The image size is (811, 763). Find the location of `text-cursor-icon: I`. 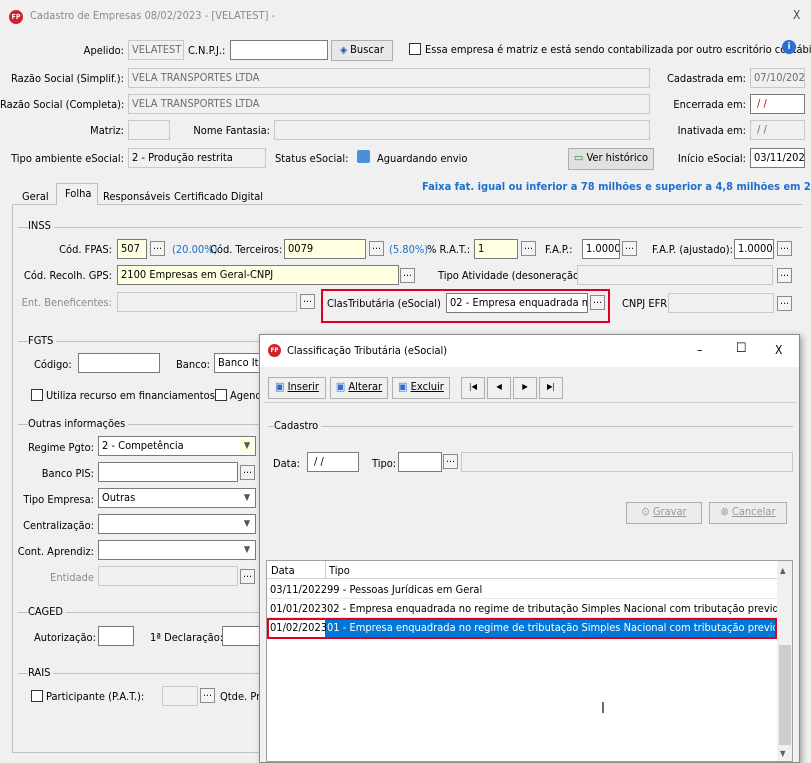

text-cursor-icon: I is located at coordinates (603, 708).